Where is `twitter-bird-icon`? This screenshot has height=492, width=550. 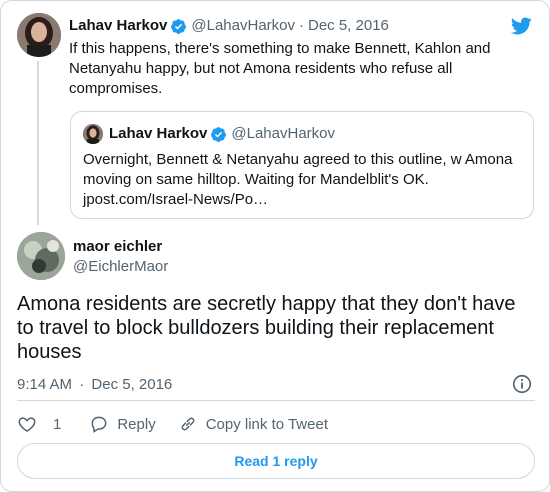
twitter-bird-icon is located at coordinates (521, 26).